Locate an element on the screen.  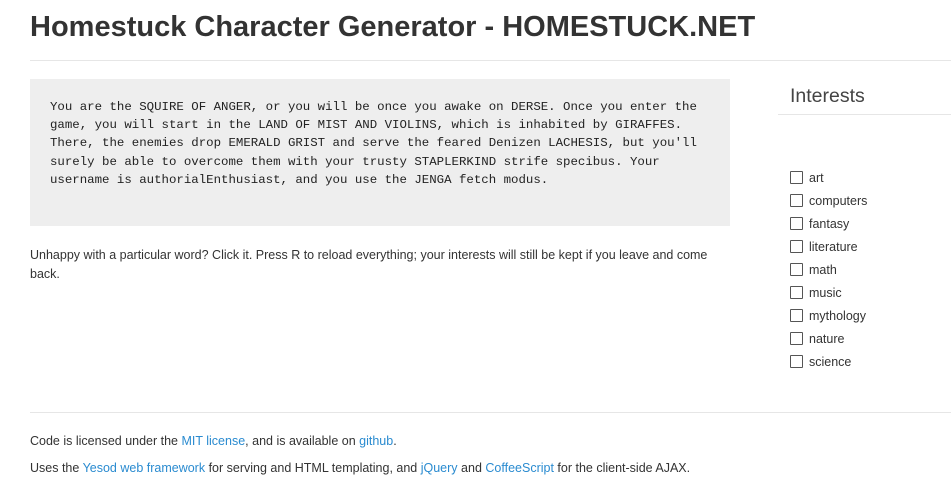
interest-literature: literature is located at coordinates (828, 246).